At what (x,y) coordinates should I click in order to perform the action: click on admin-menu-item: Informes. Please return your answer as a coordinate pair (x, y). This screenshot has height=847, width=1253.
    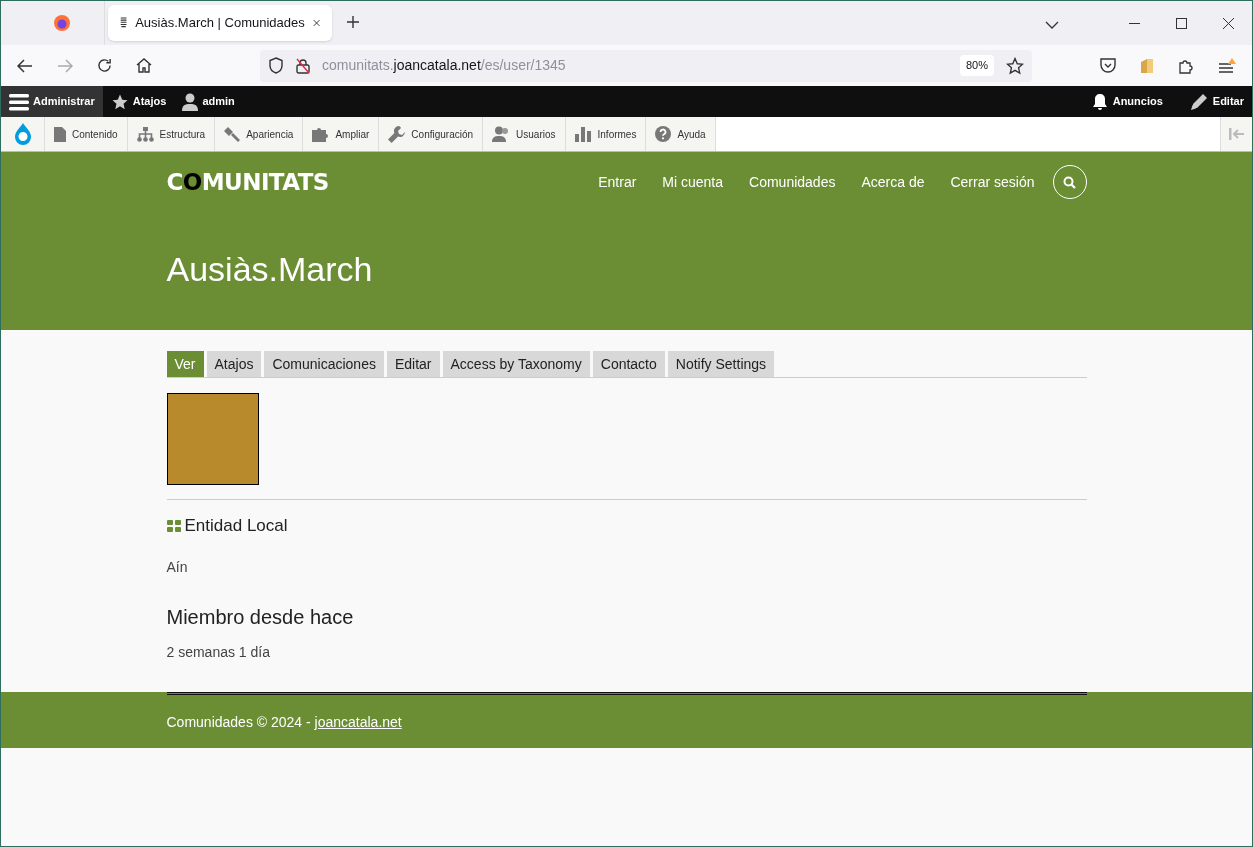
    Looking at the image, I should click on (606, 134).